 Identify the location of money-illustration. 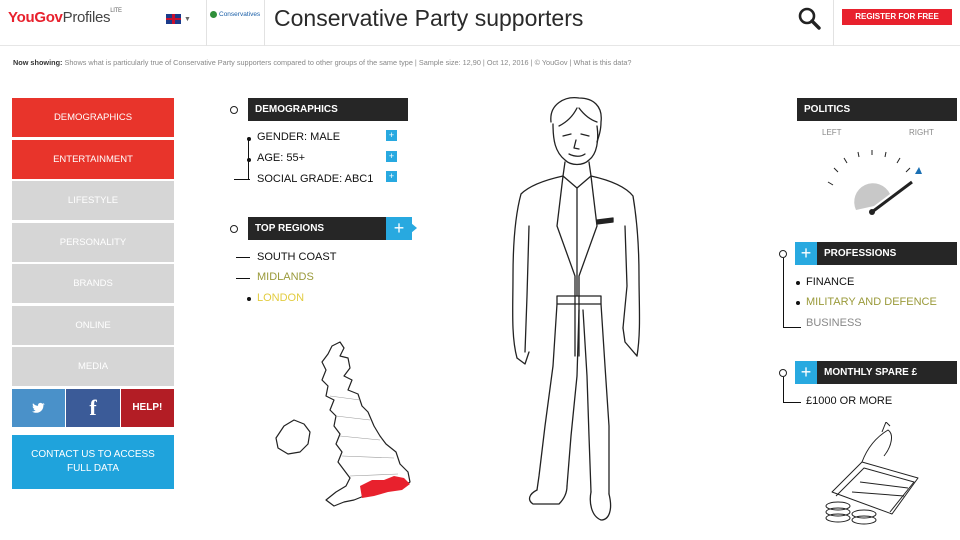
(872, 473).